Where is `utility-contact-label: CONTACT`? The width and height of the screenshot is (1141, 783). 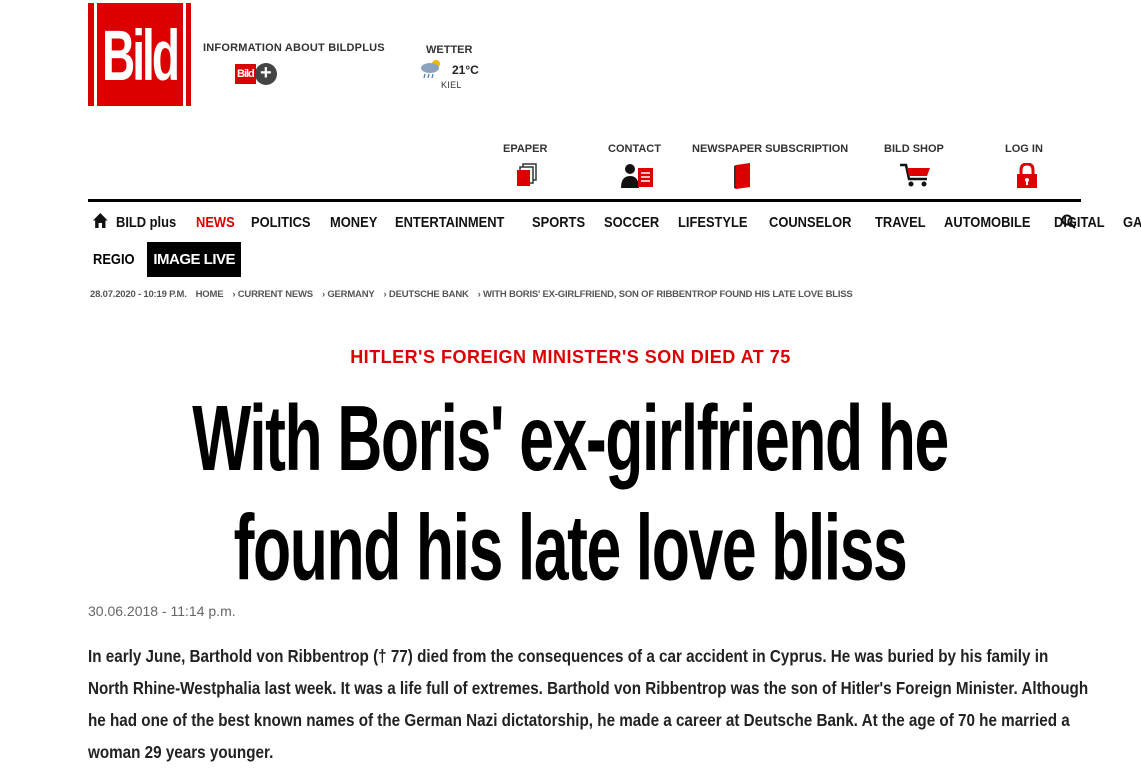
utility-contact-label: CONTACT is located at coordinates (634, 149).